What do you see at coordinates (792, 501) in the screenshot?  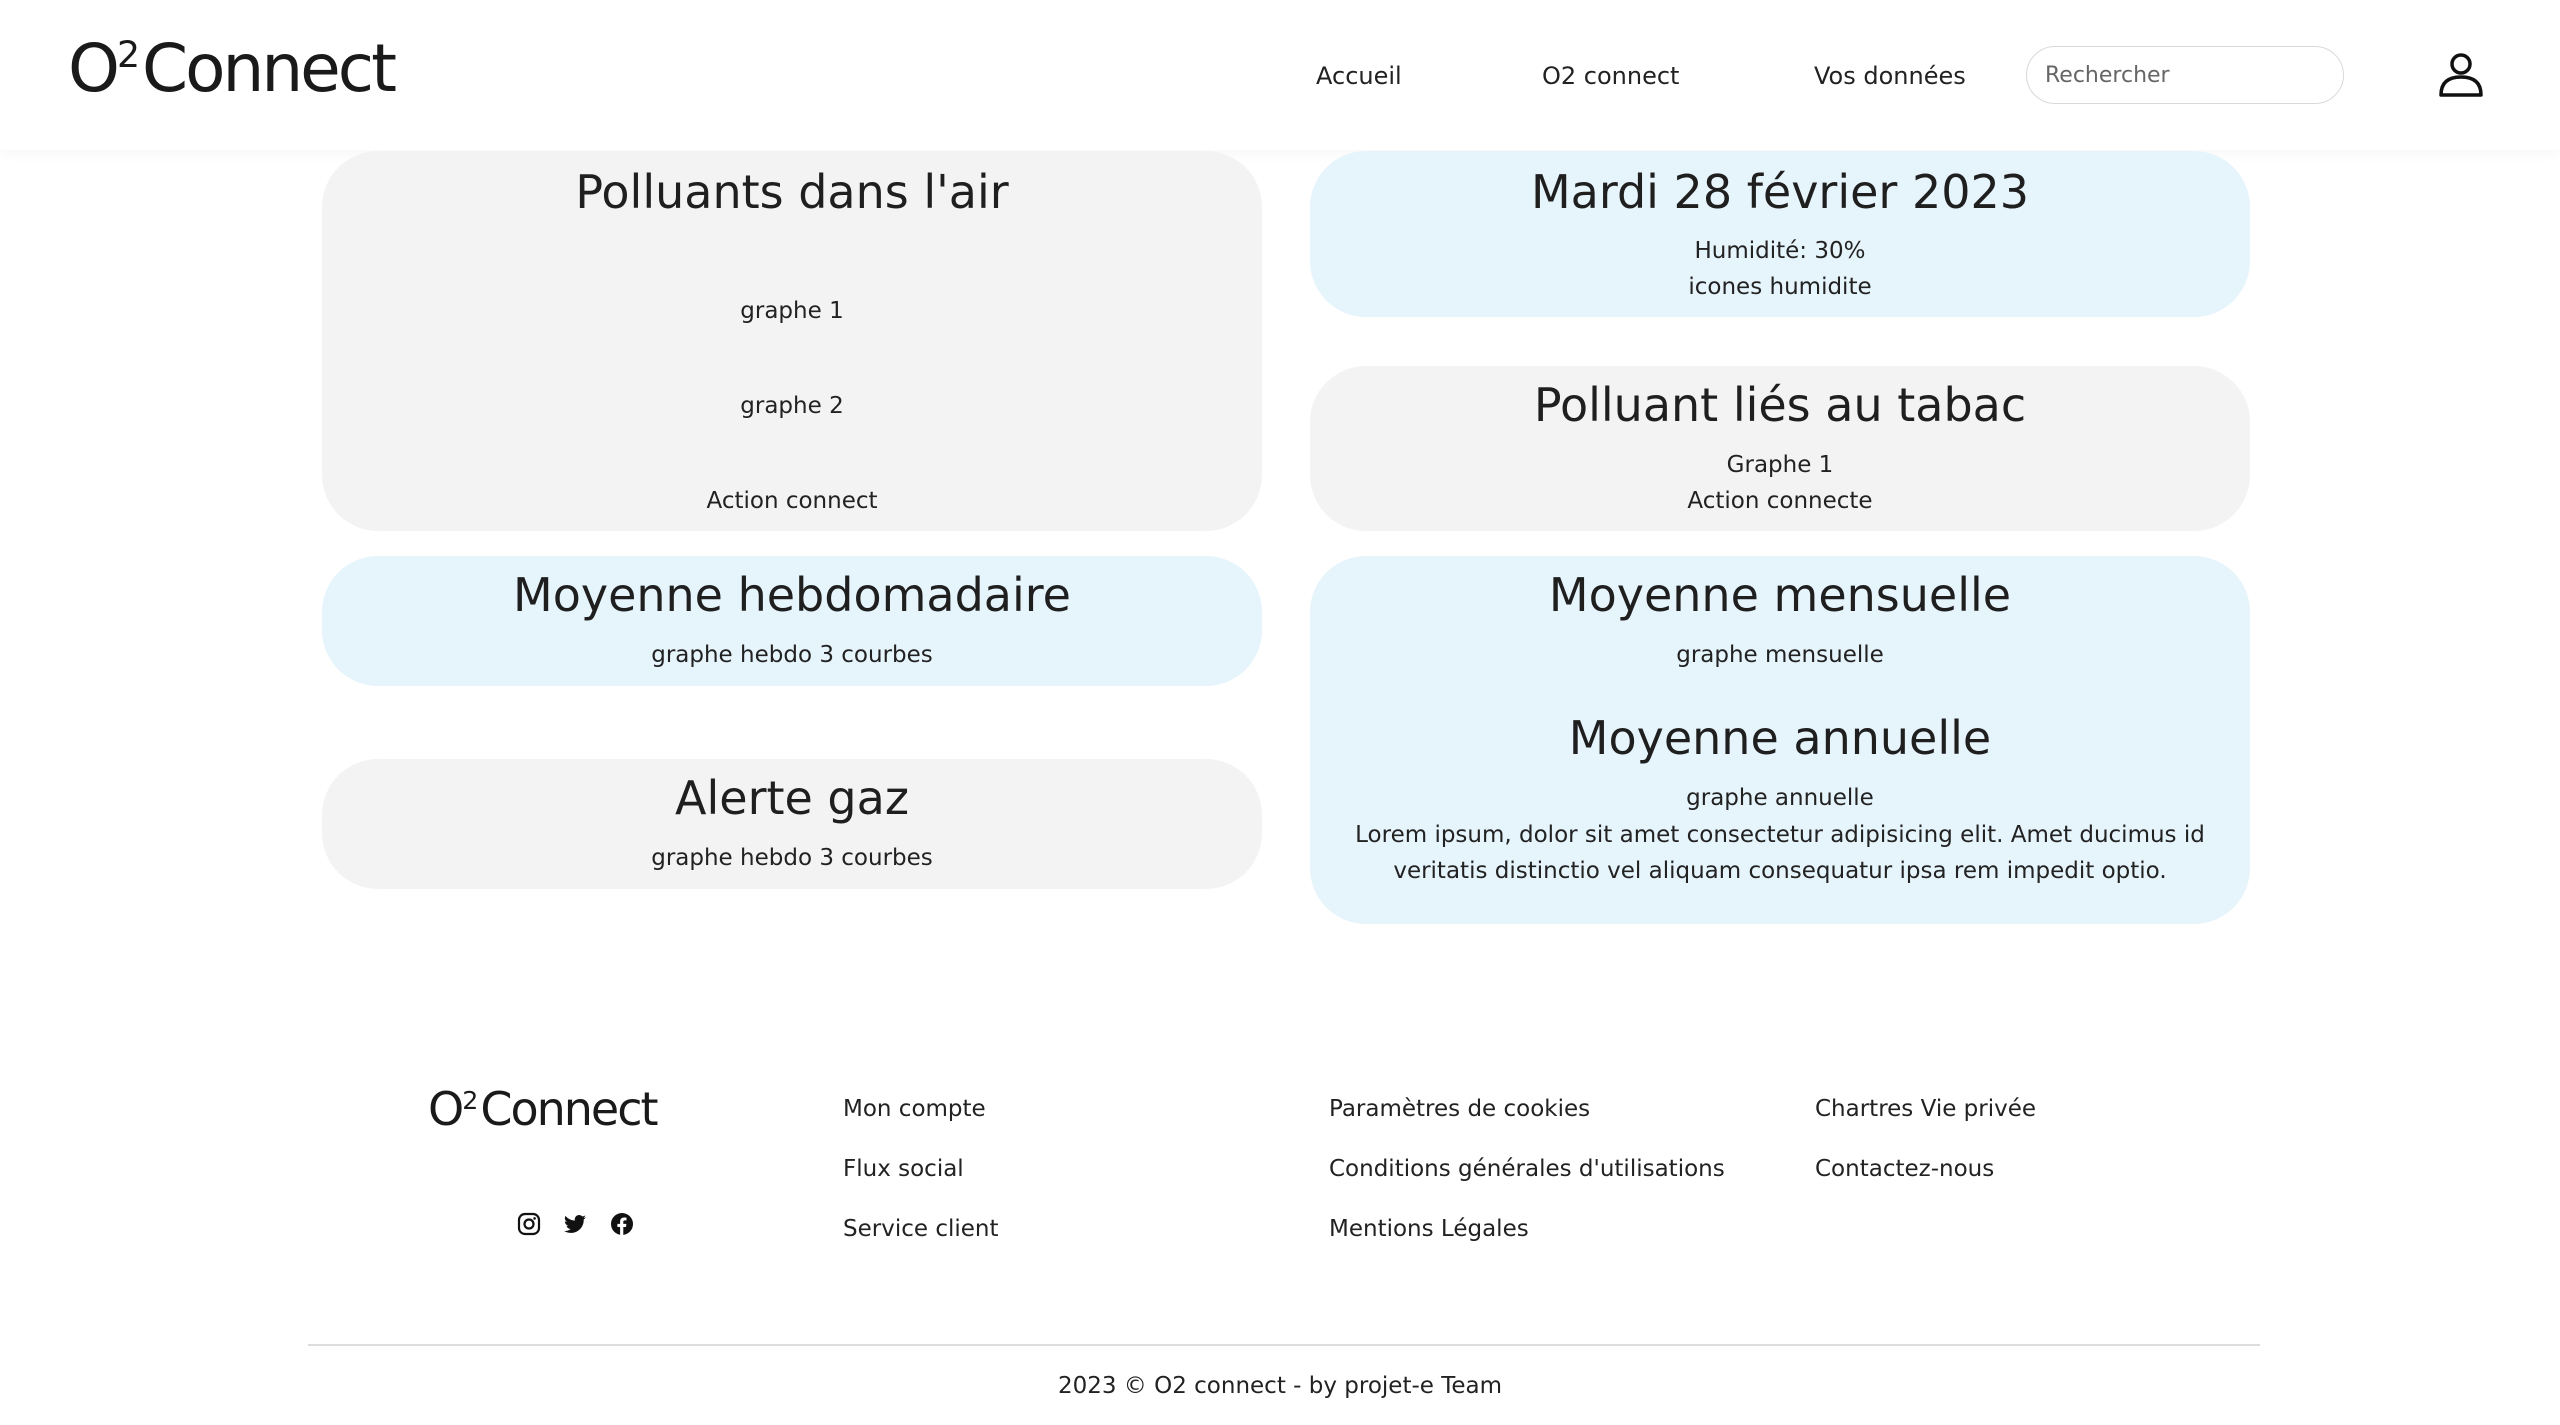 I see `action-text: Action connect` at bounding box center [792, 501].